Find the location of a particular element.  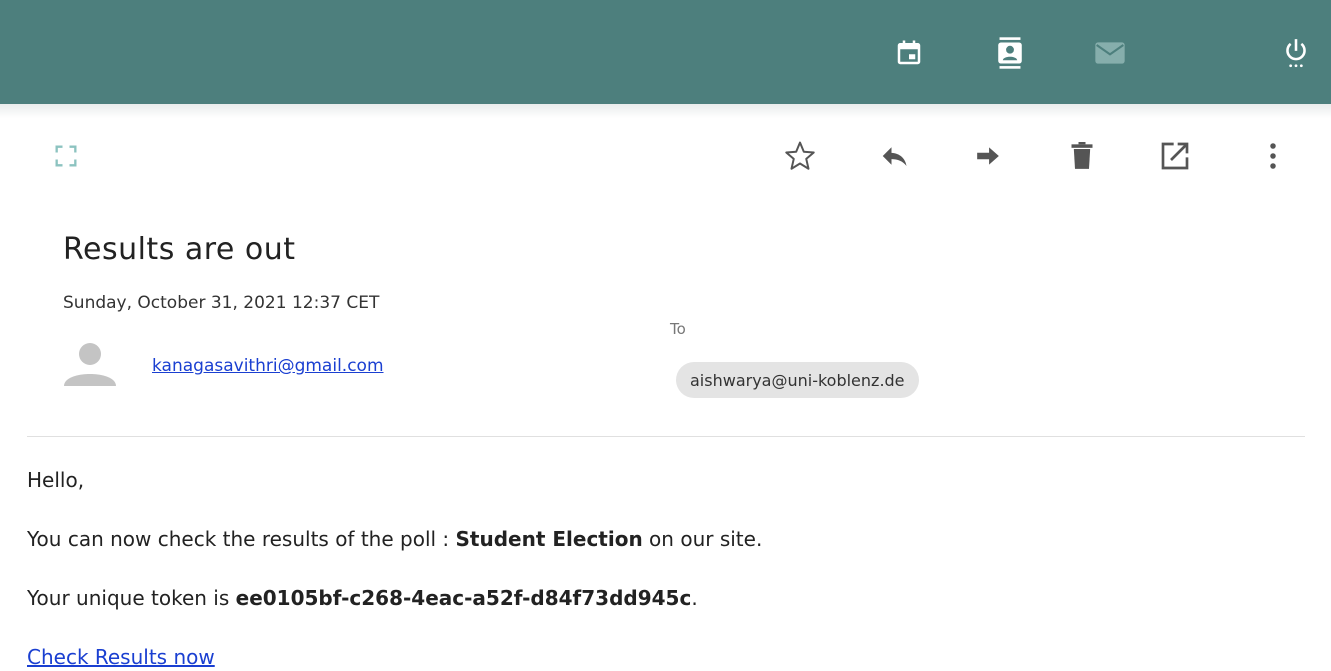

email-subject: Results are out is located at coordinates (179, 249).